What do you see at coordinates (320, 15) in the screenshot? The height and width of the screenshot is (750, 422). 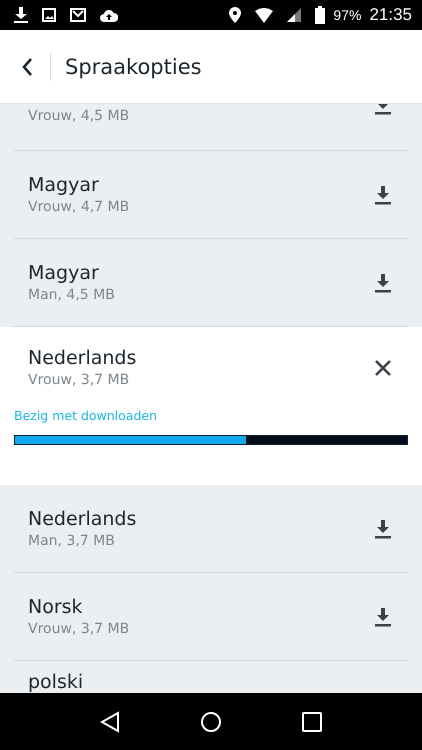 I see `battery-icon` at bounding box center [320, 15].